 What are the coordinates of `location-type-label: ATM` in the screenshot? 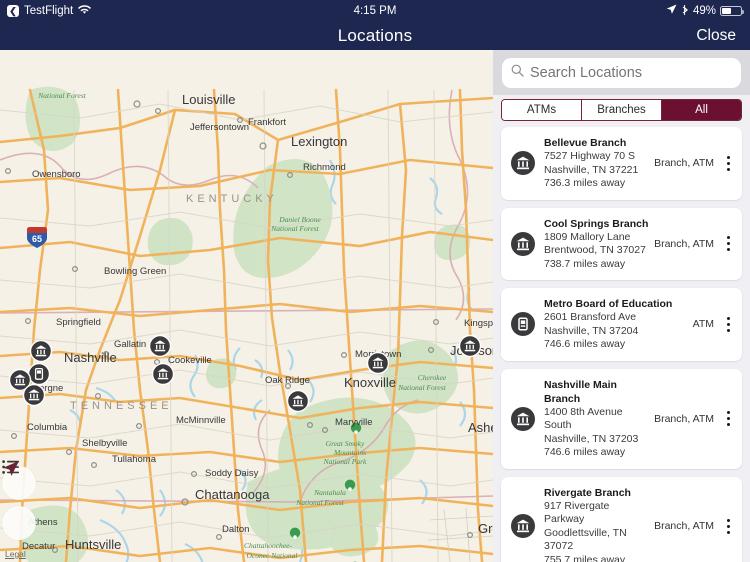 It's located at (703, 324).